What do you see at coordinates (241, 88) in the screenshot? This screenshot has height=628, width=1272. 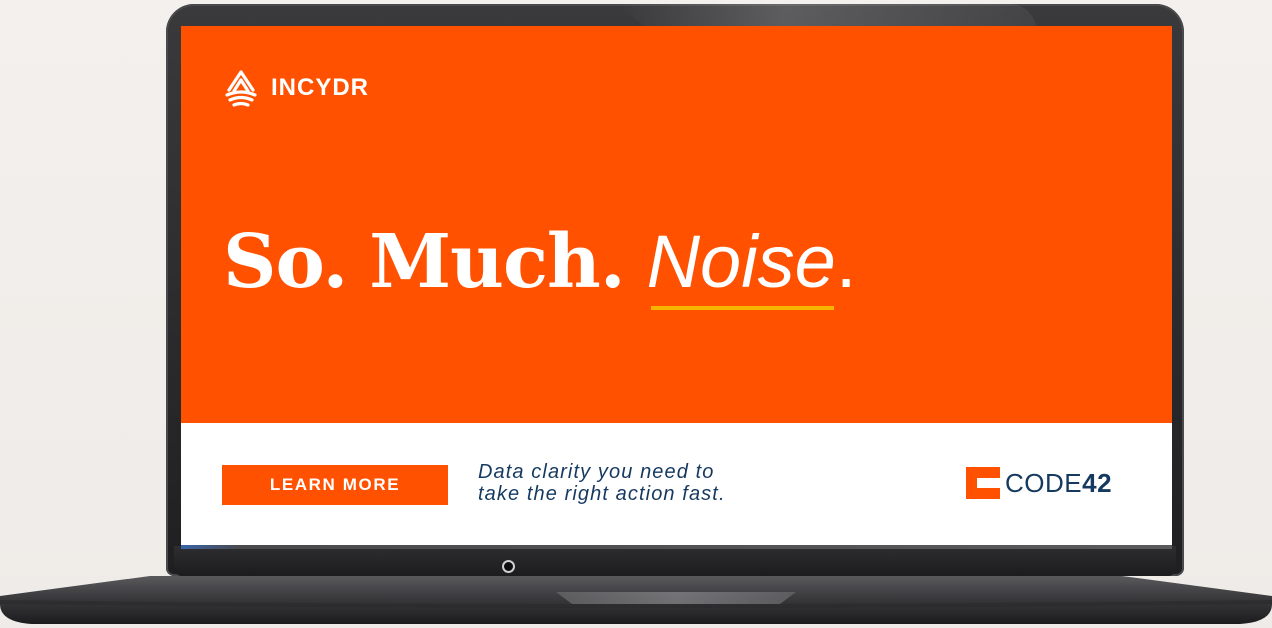 I see `incydr-logo-icon` at bounding box center [241, 88].